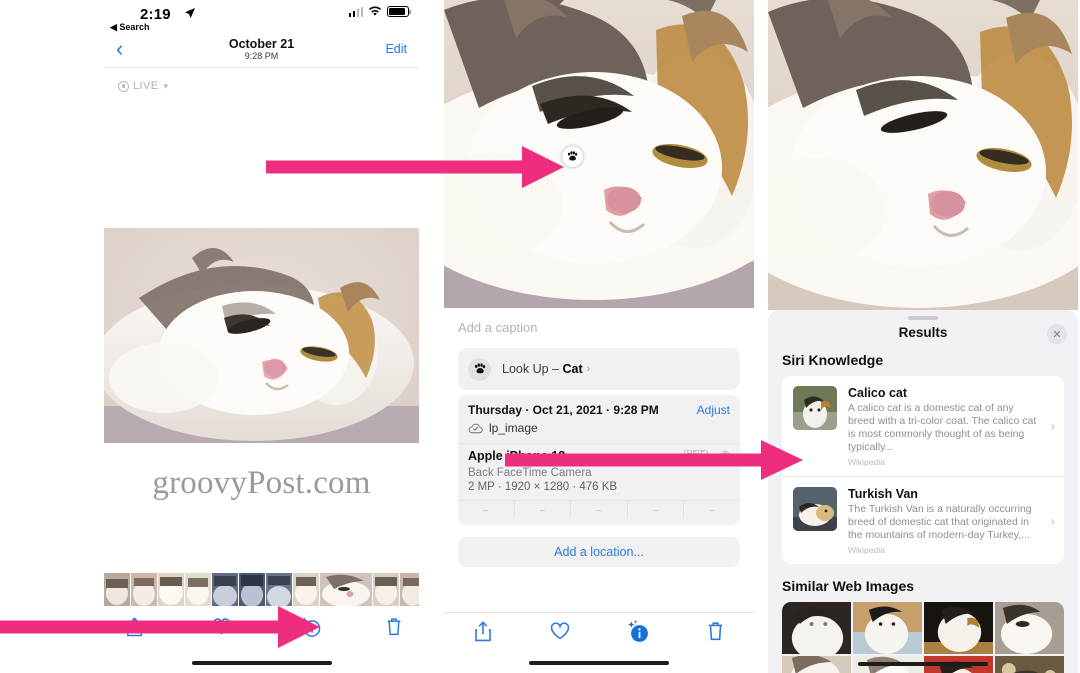  I want to click on exif-row: – – – – –, so click(599, 509).